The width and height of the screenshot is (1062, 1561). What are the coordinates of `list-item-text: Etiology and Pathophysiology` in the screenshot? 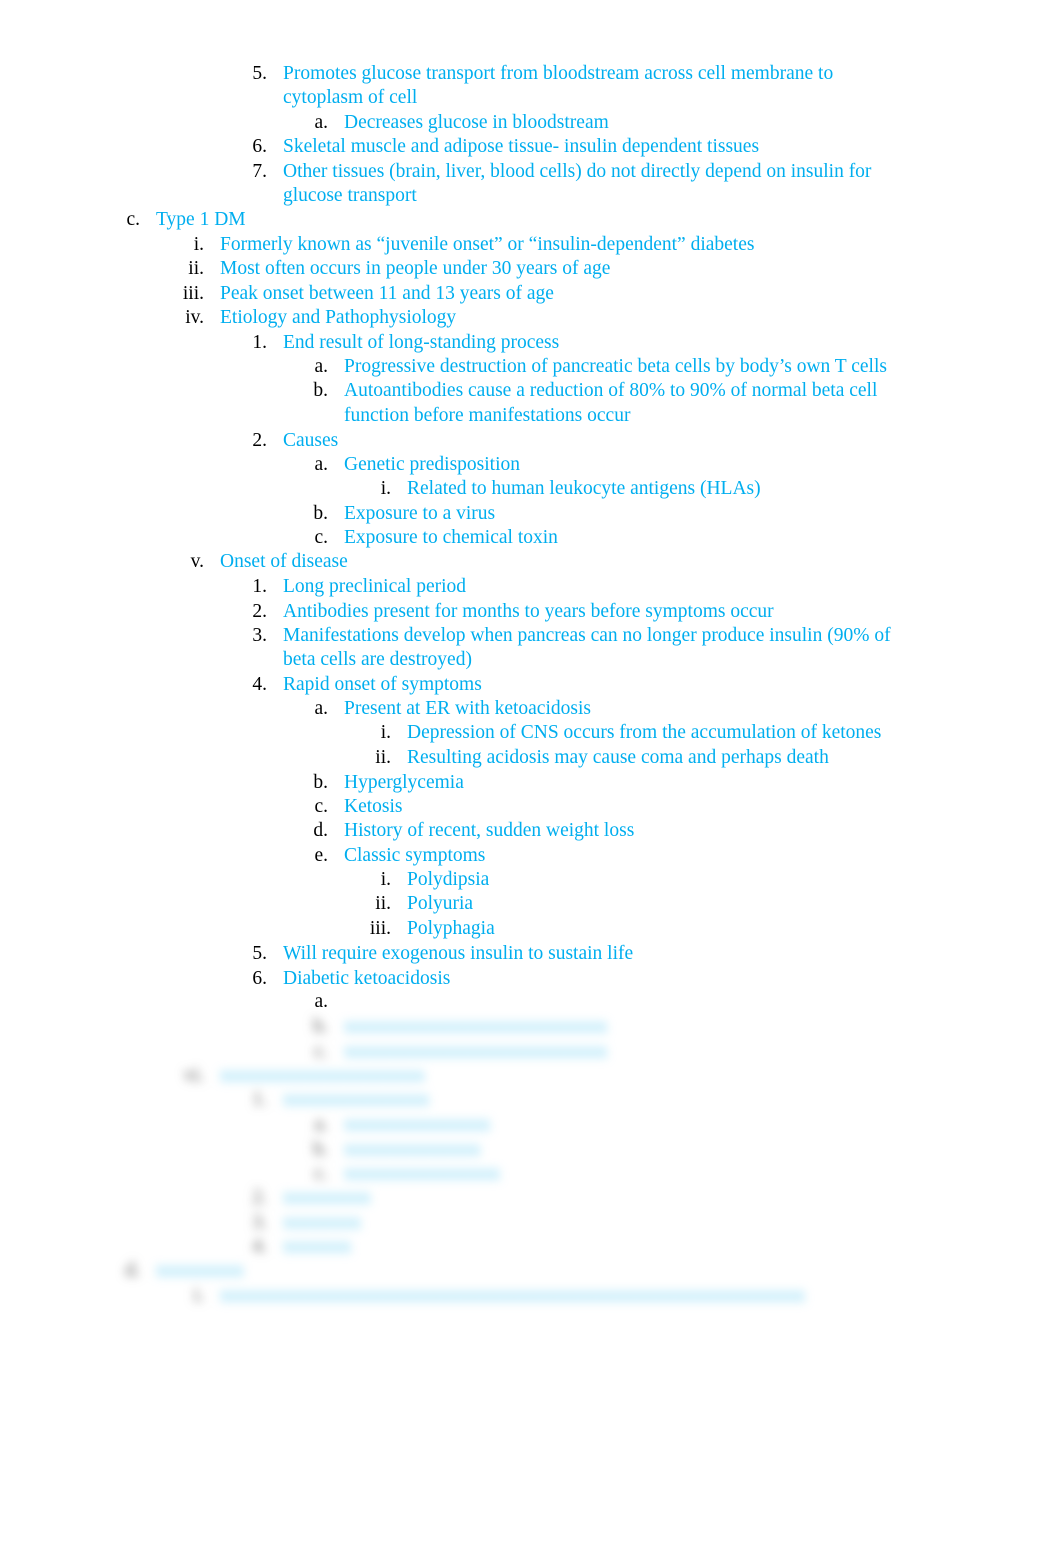 It's located at (338, 317).